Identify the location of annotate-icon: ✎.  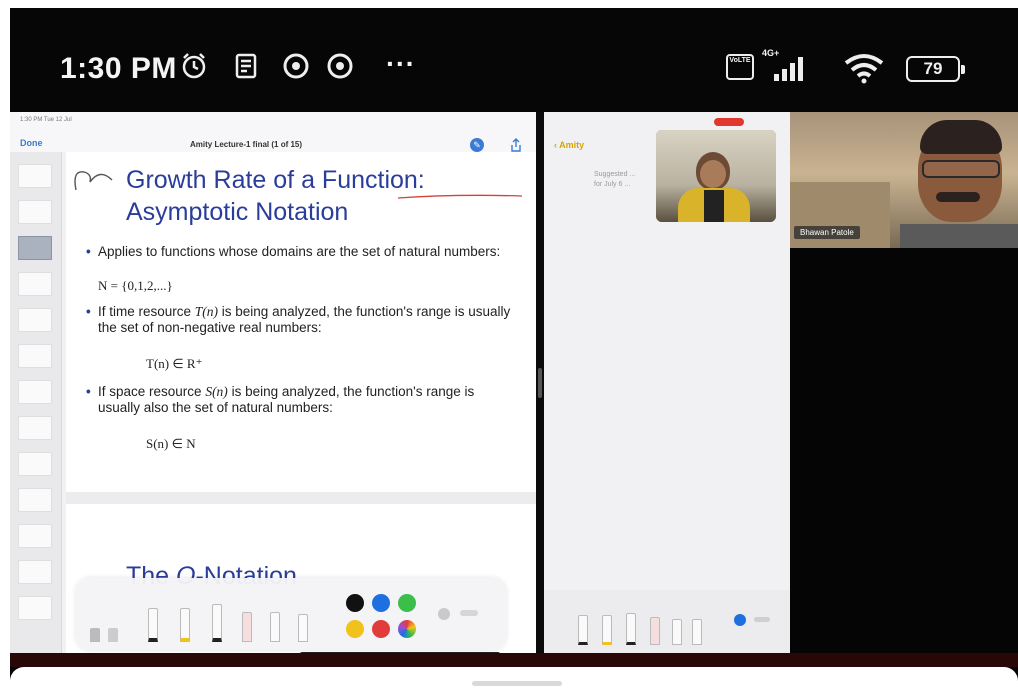
(477, 145).